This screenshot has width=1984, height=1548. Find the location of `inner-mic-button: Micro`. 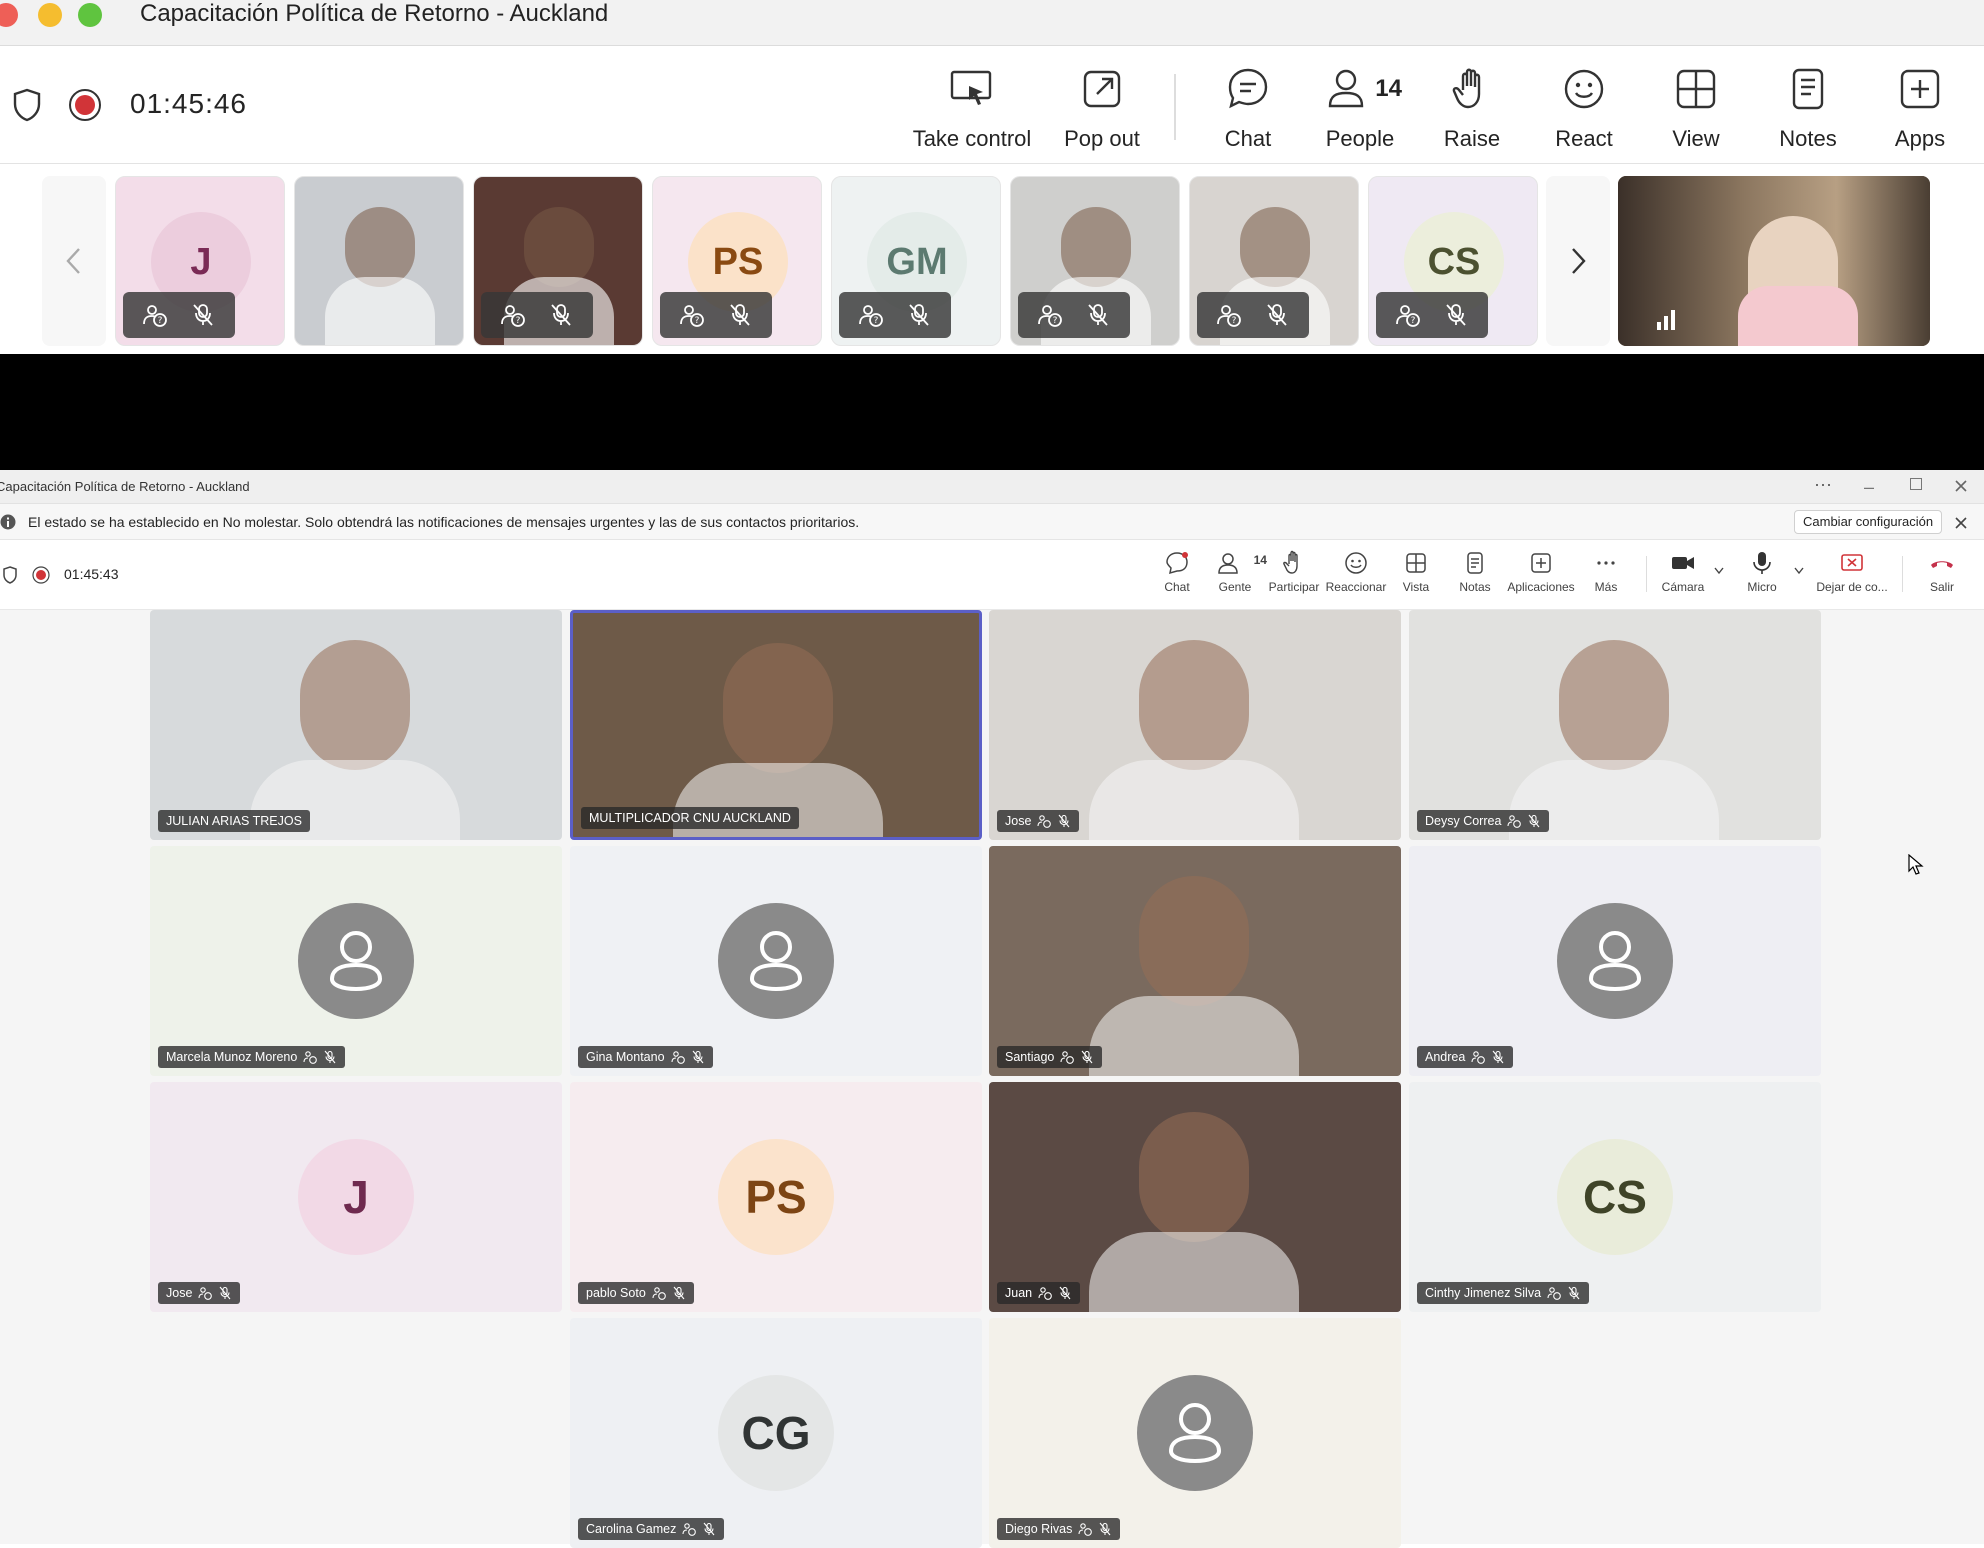

inner-mic-button: Micro is located at coordinates (1762, 572).